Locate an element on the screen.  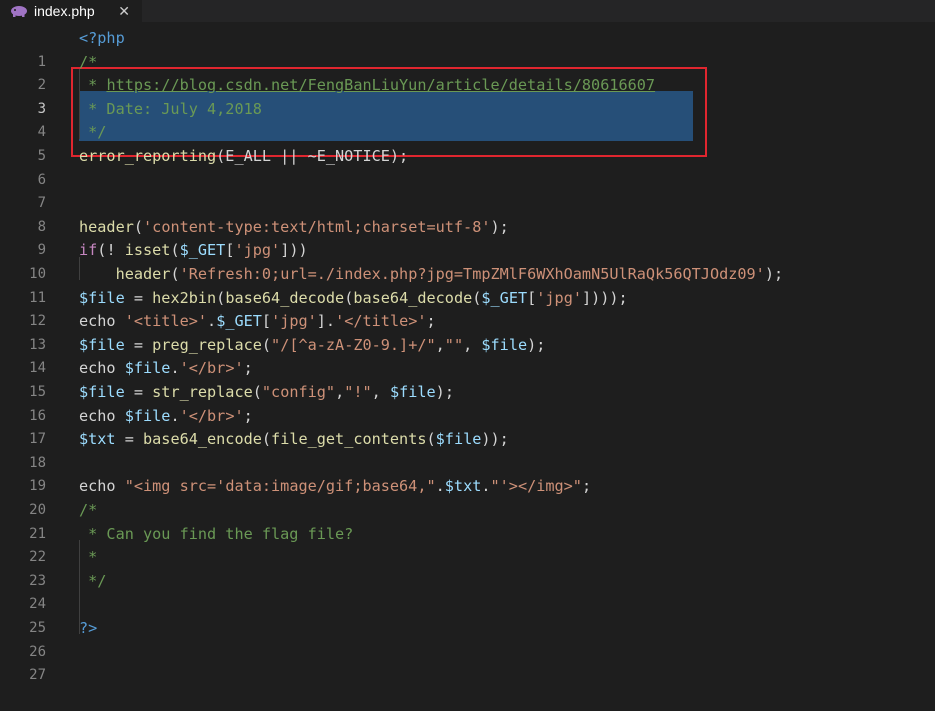
comment: * Can you find the flag file? is located at coordinates (216, 533).